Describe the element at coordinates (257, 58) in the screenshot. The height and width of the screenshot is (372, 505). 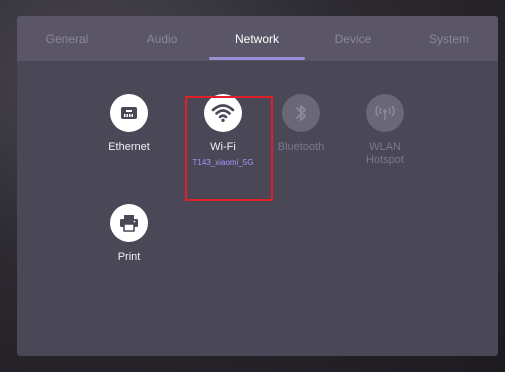
I see `active-tab-indicator` at that location.